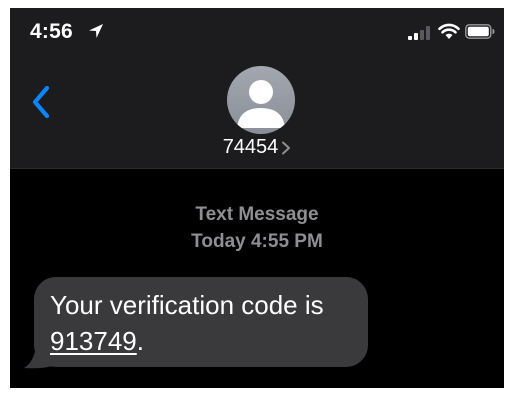 This screenshot has height=396, width=513. Describe the element at coordinates (480, 31) in the screenshot. I see `battery-icon` at that location.